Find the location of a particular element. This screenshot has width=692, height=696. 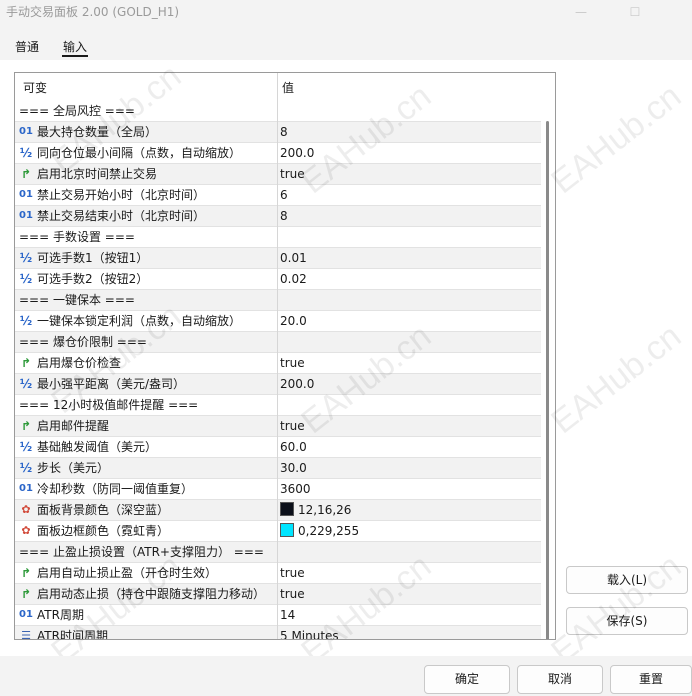

row-value: 0,229,255 is located at coordinates (329, 531).